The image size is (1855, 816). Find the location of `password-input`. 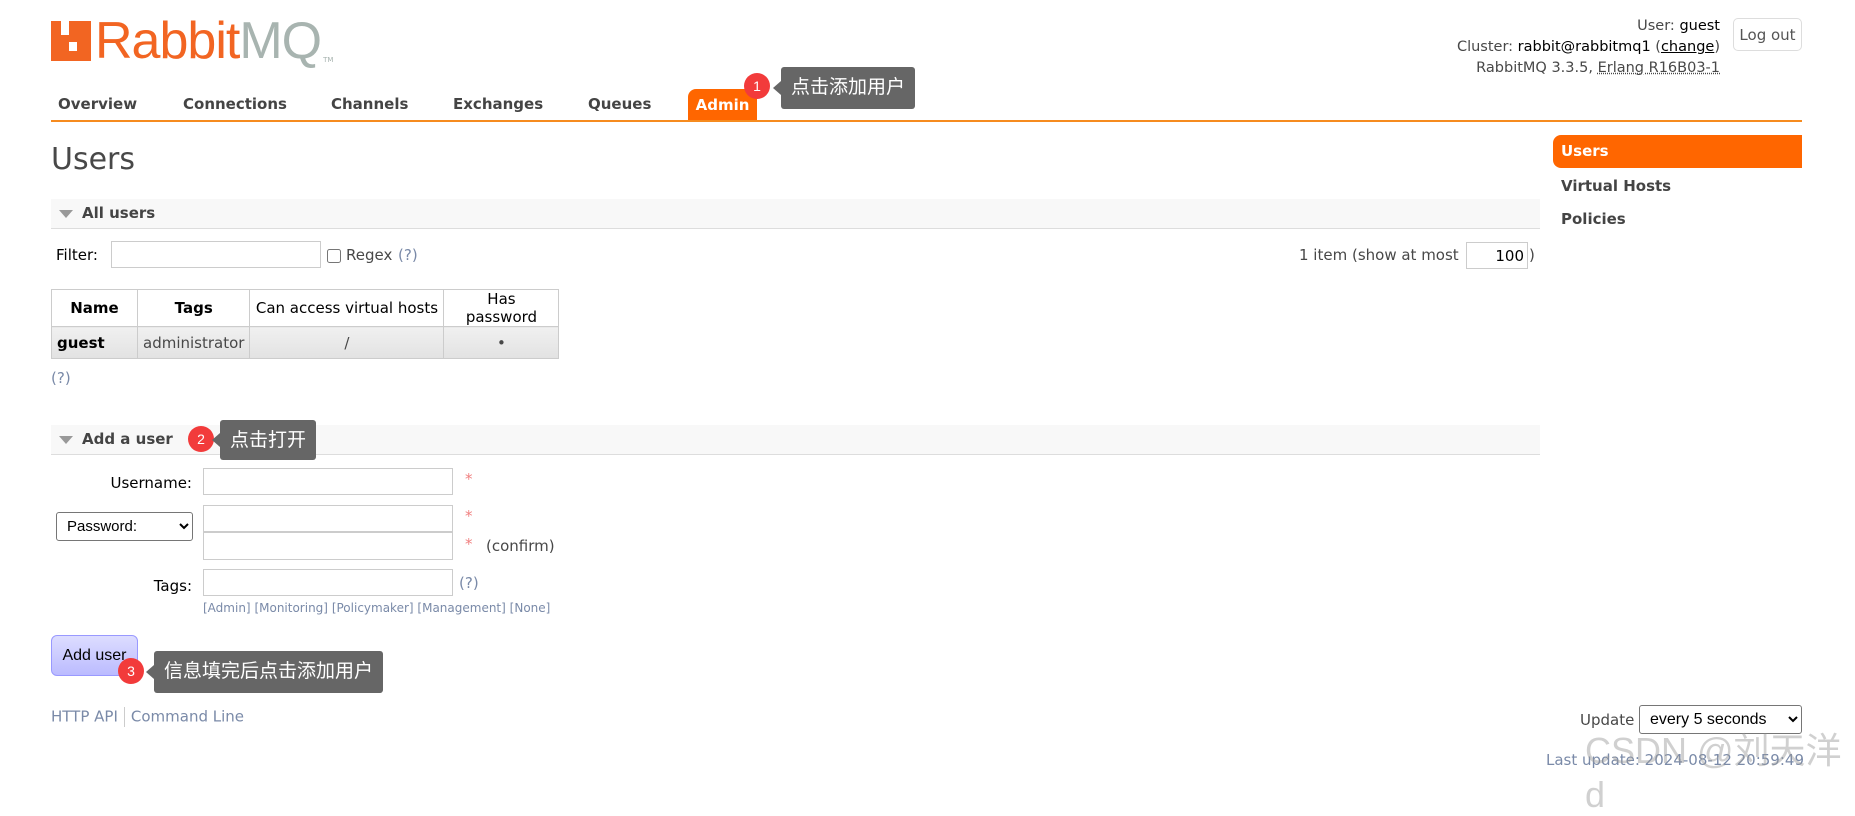

password-input is located at coordinates (328, 518).